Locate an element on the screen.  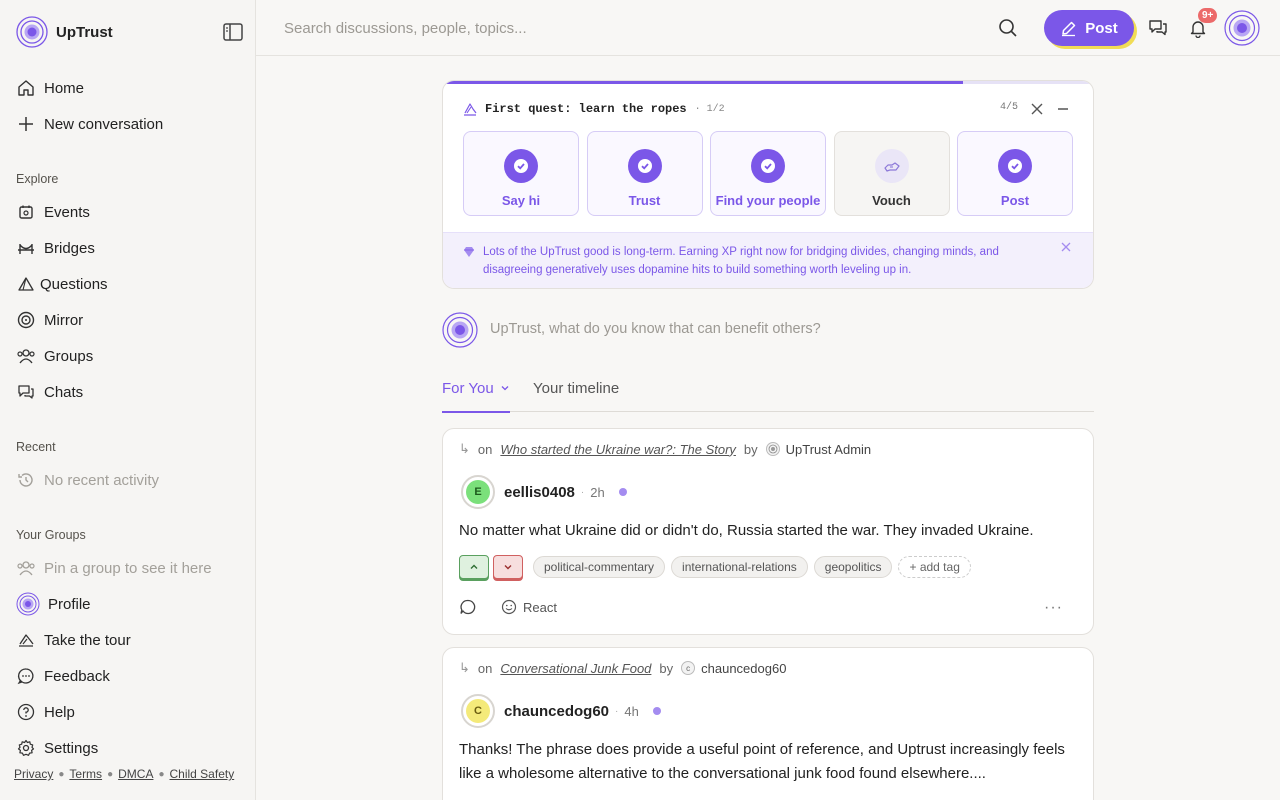
quest-step-label: Find your people is located at coordinates (768, 200).